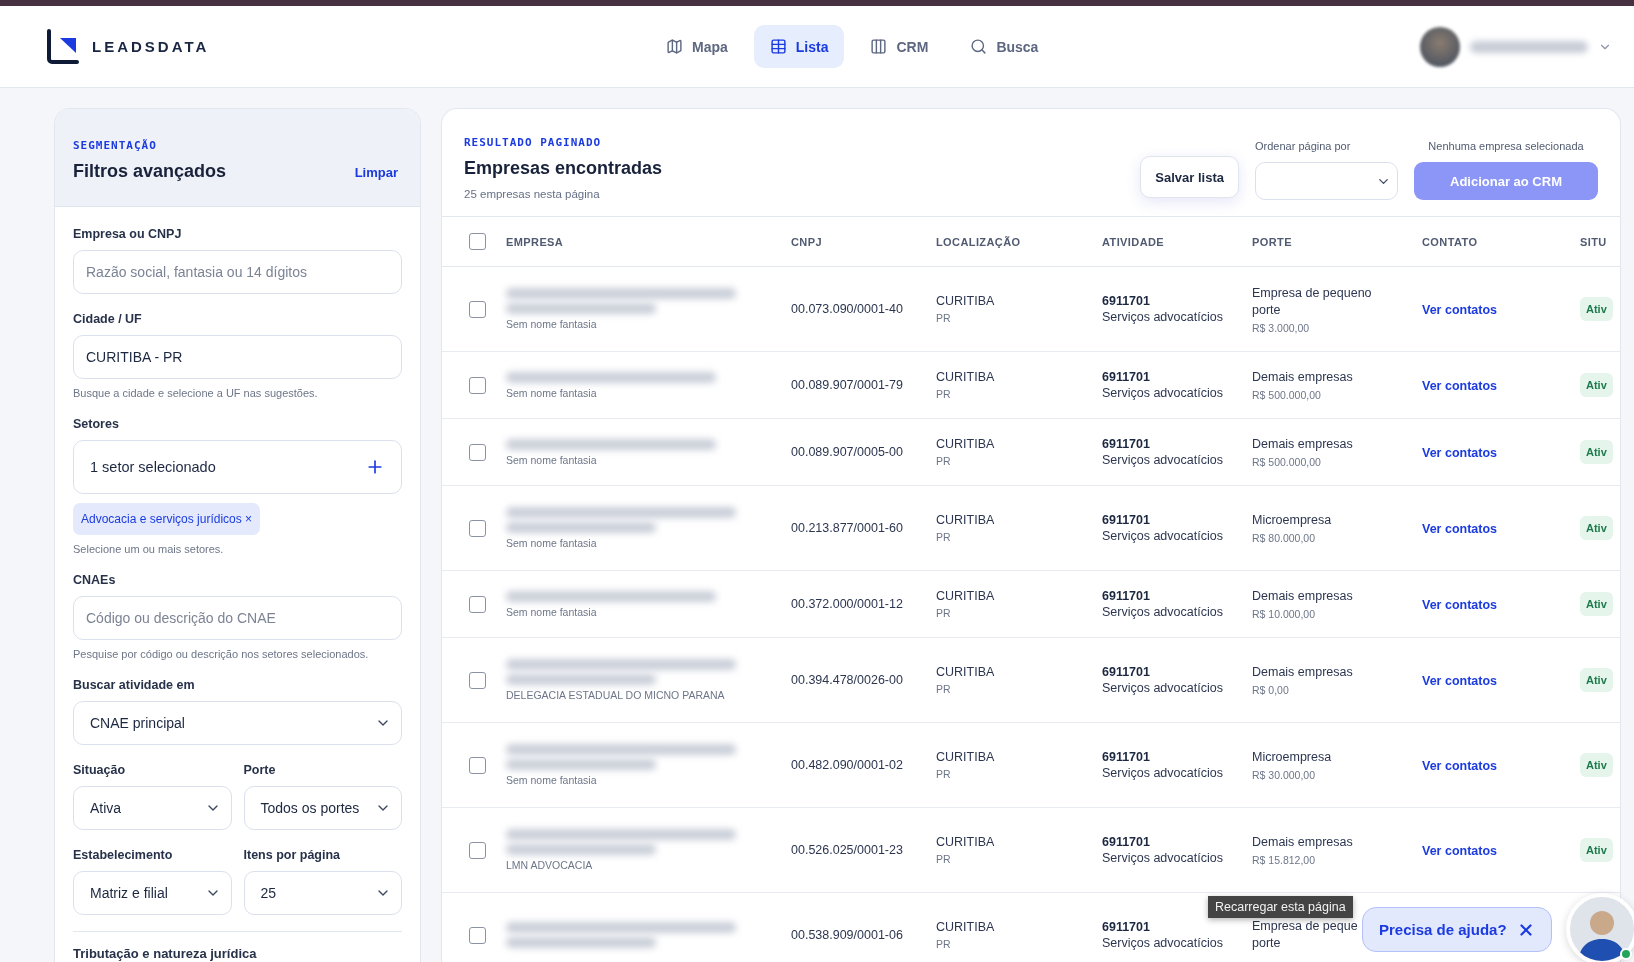 This screenshot has height=962, width=1634. Describe the element at coordinates (95, 580) in the screenshot. I see `field-label: CNAEs` at that location.